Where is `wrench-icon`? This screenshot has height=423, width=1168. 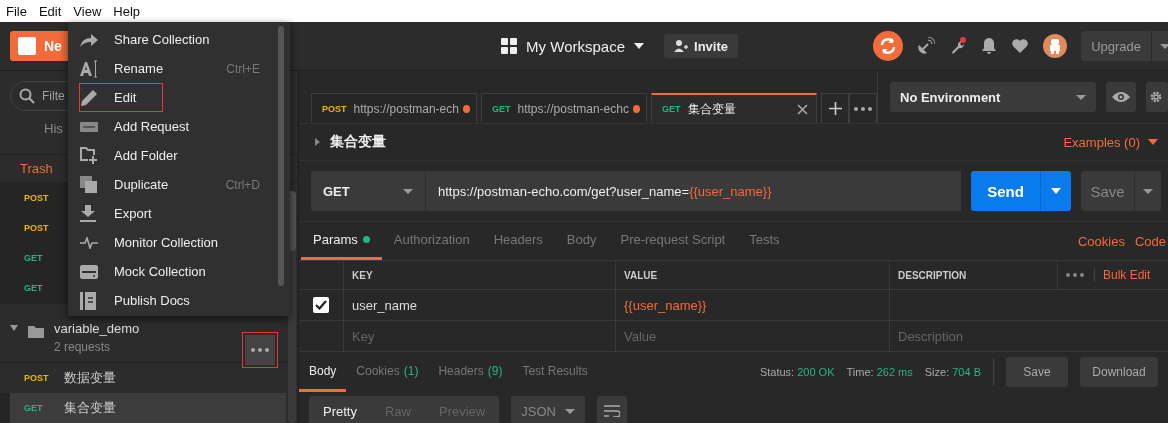 wrench-icon is located at coordinates (958, 46).